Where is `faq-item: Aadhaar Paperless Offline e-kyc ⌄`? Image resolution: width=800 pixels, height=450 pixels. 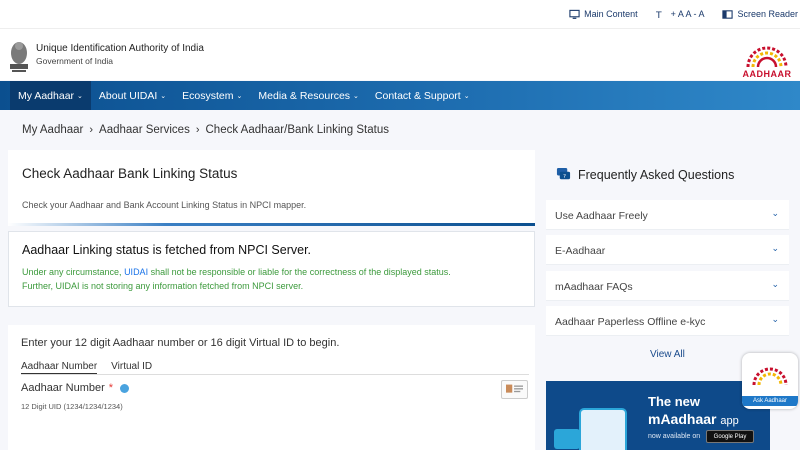 faq-item: Aadhaar Paperless Offline e-kyc ⌄ is located at coordinates (667, 321).